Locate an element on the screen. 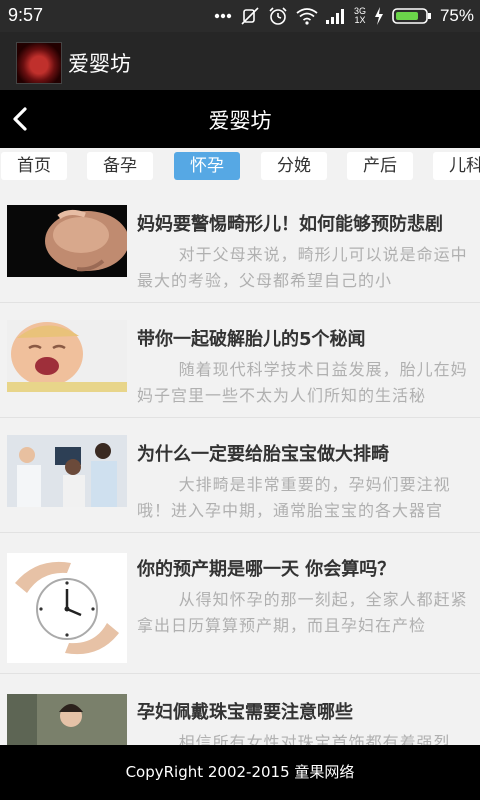  article-summary: 大排畸是非常重要的，孕妈们要注视哦！进入孕中期，通常胎宝宝的各大器官 is located at coordinates (294, 497).